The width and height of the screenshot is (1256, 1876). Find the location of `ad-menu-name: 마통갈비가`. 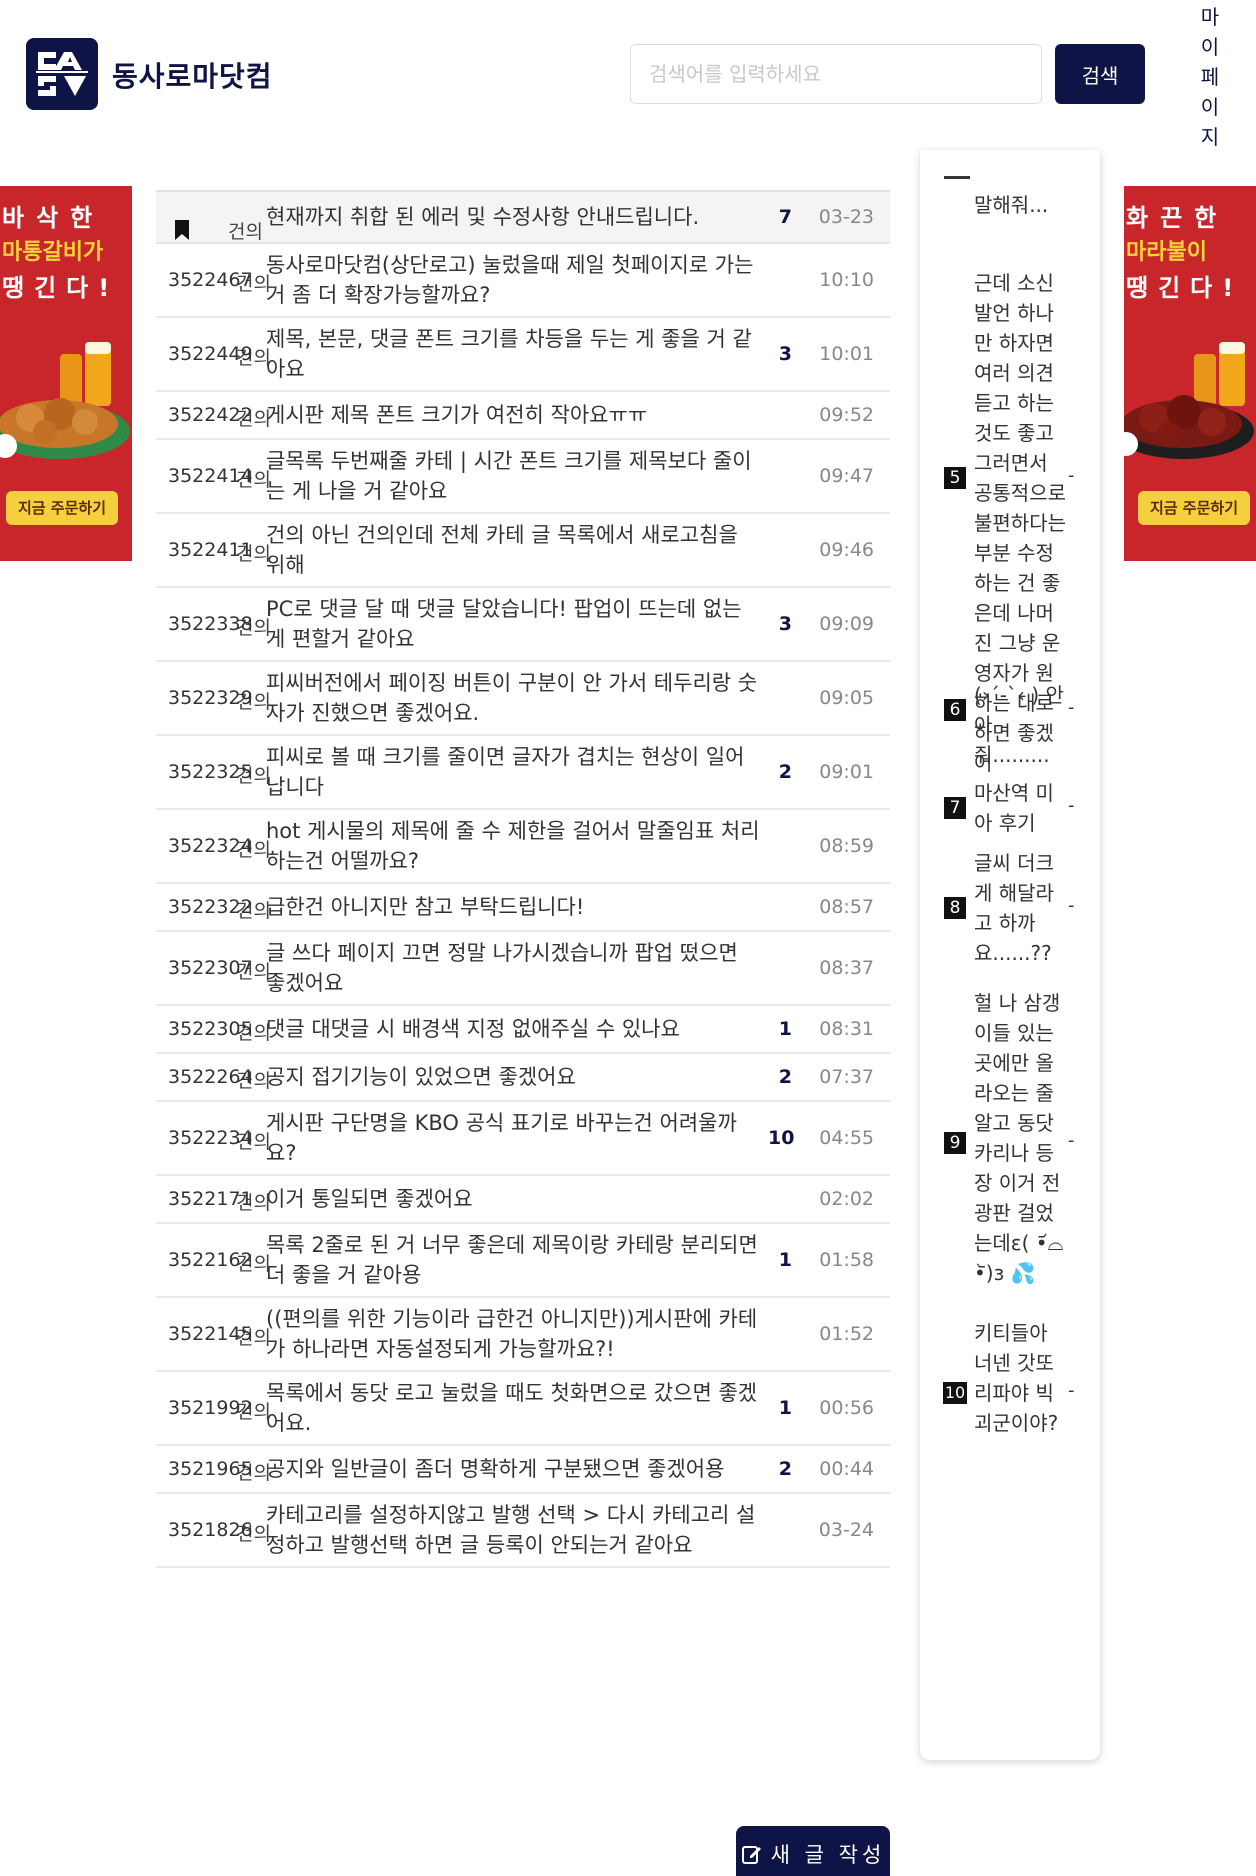

ad-menu-name: 마통갈비가 is located at coordinates (53, 252).